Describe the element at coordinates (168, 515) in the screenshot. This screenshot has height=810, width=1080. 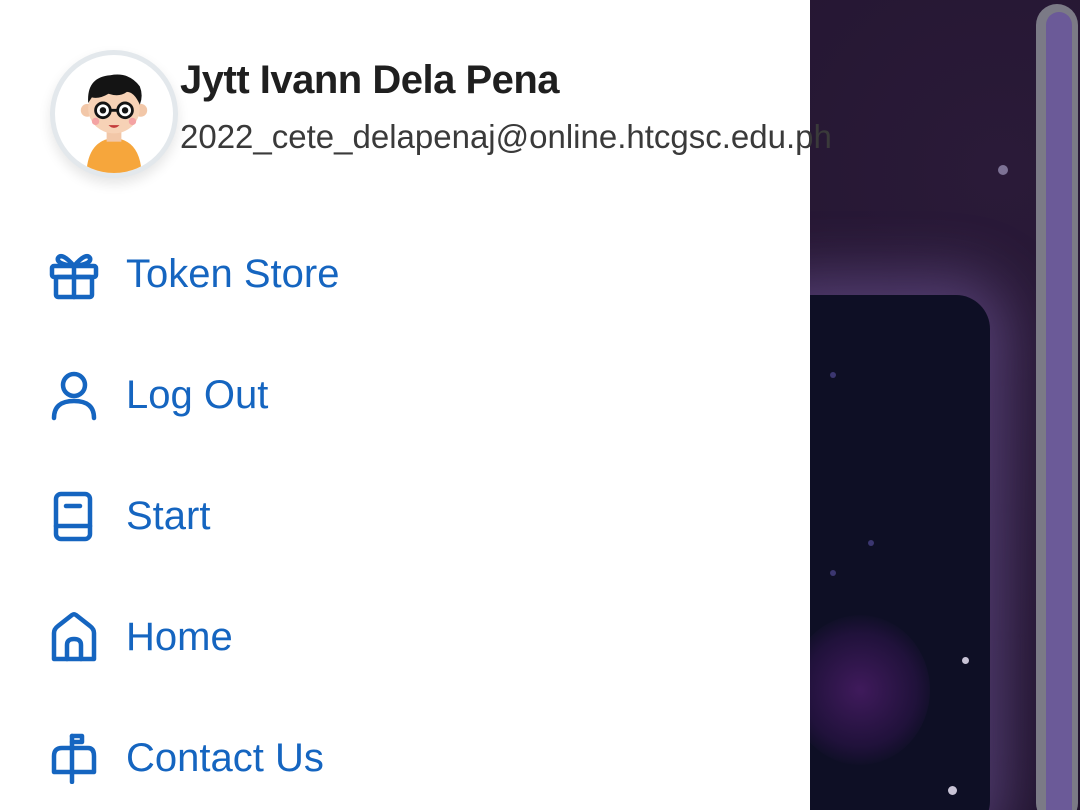
I see `menu-label: Start` at that location.